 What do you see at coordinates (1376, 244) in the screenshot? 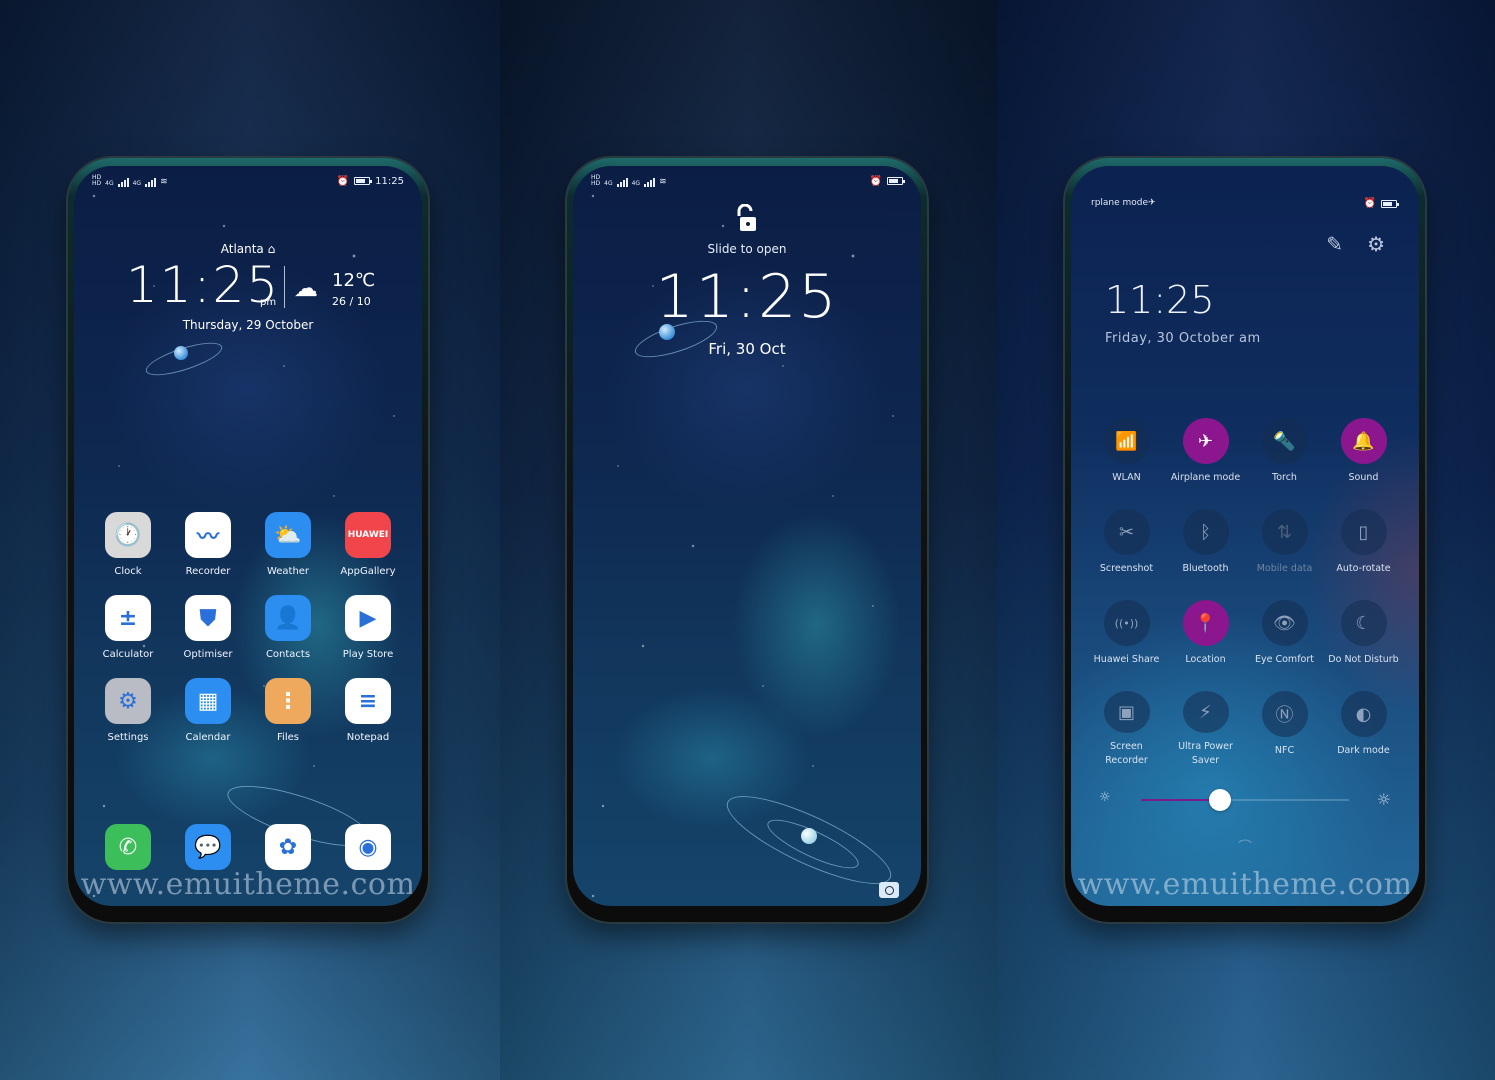
I see `gear-icon: ⚙` at bounding box center [1376, 244].